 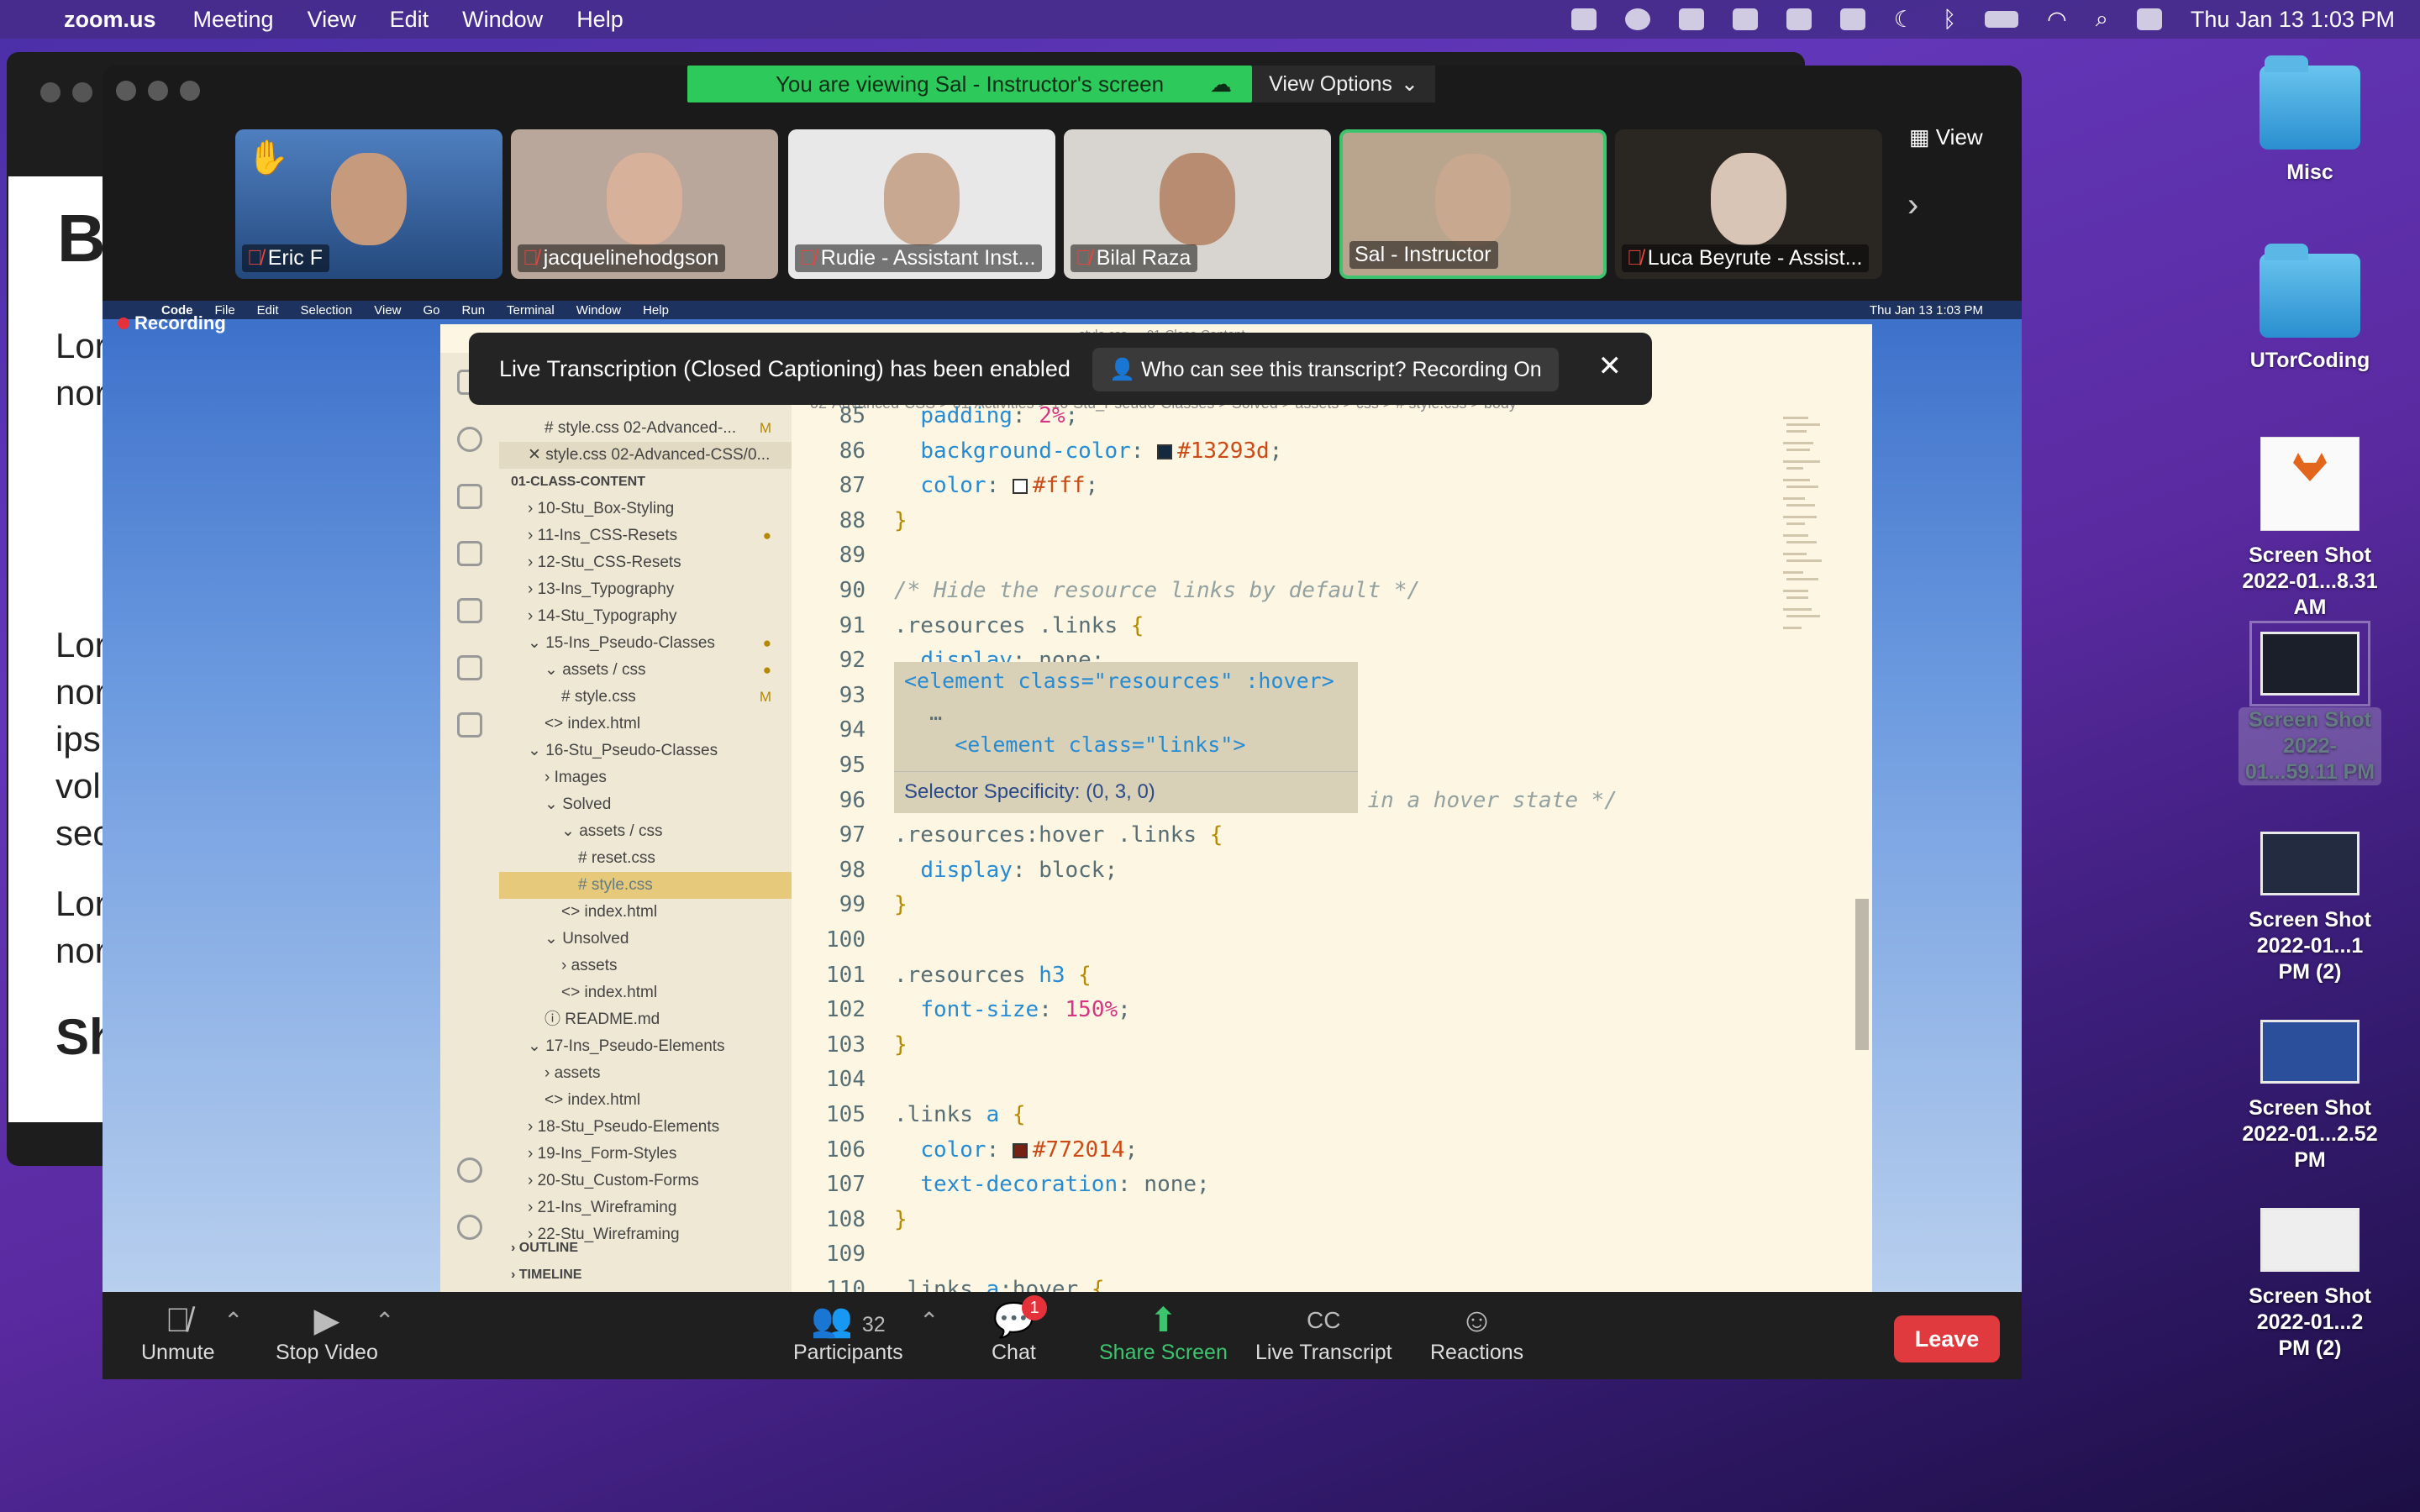 What do you see at coordinates (1745, 19) in the screenshot?
I see `extension-icon` at bounding box center [1745, 19].